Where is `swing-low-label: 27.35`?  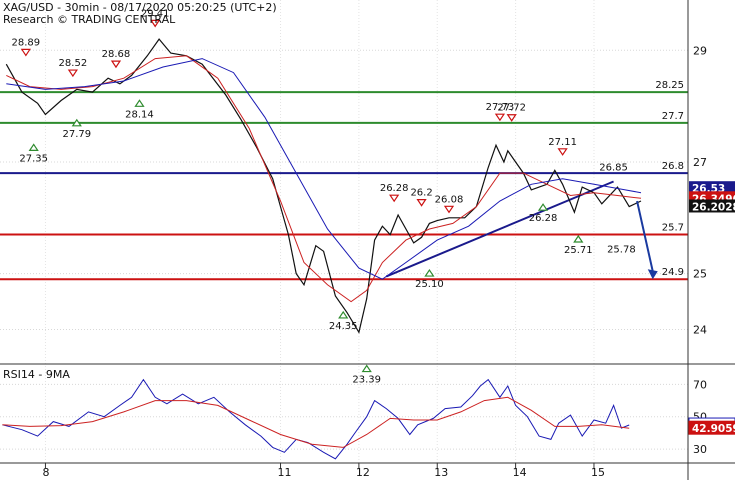 swing-low-label: 27.35 is located at coordinates (33, 158).